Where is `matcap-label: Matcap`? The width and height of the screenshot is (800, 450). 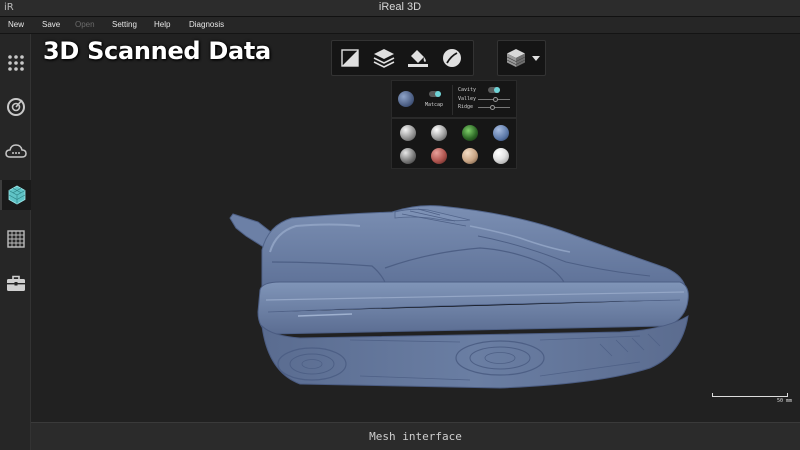
matcap-label: Matcap is located at coordinates (434, 105).